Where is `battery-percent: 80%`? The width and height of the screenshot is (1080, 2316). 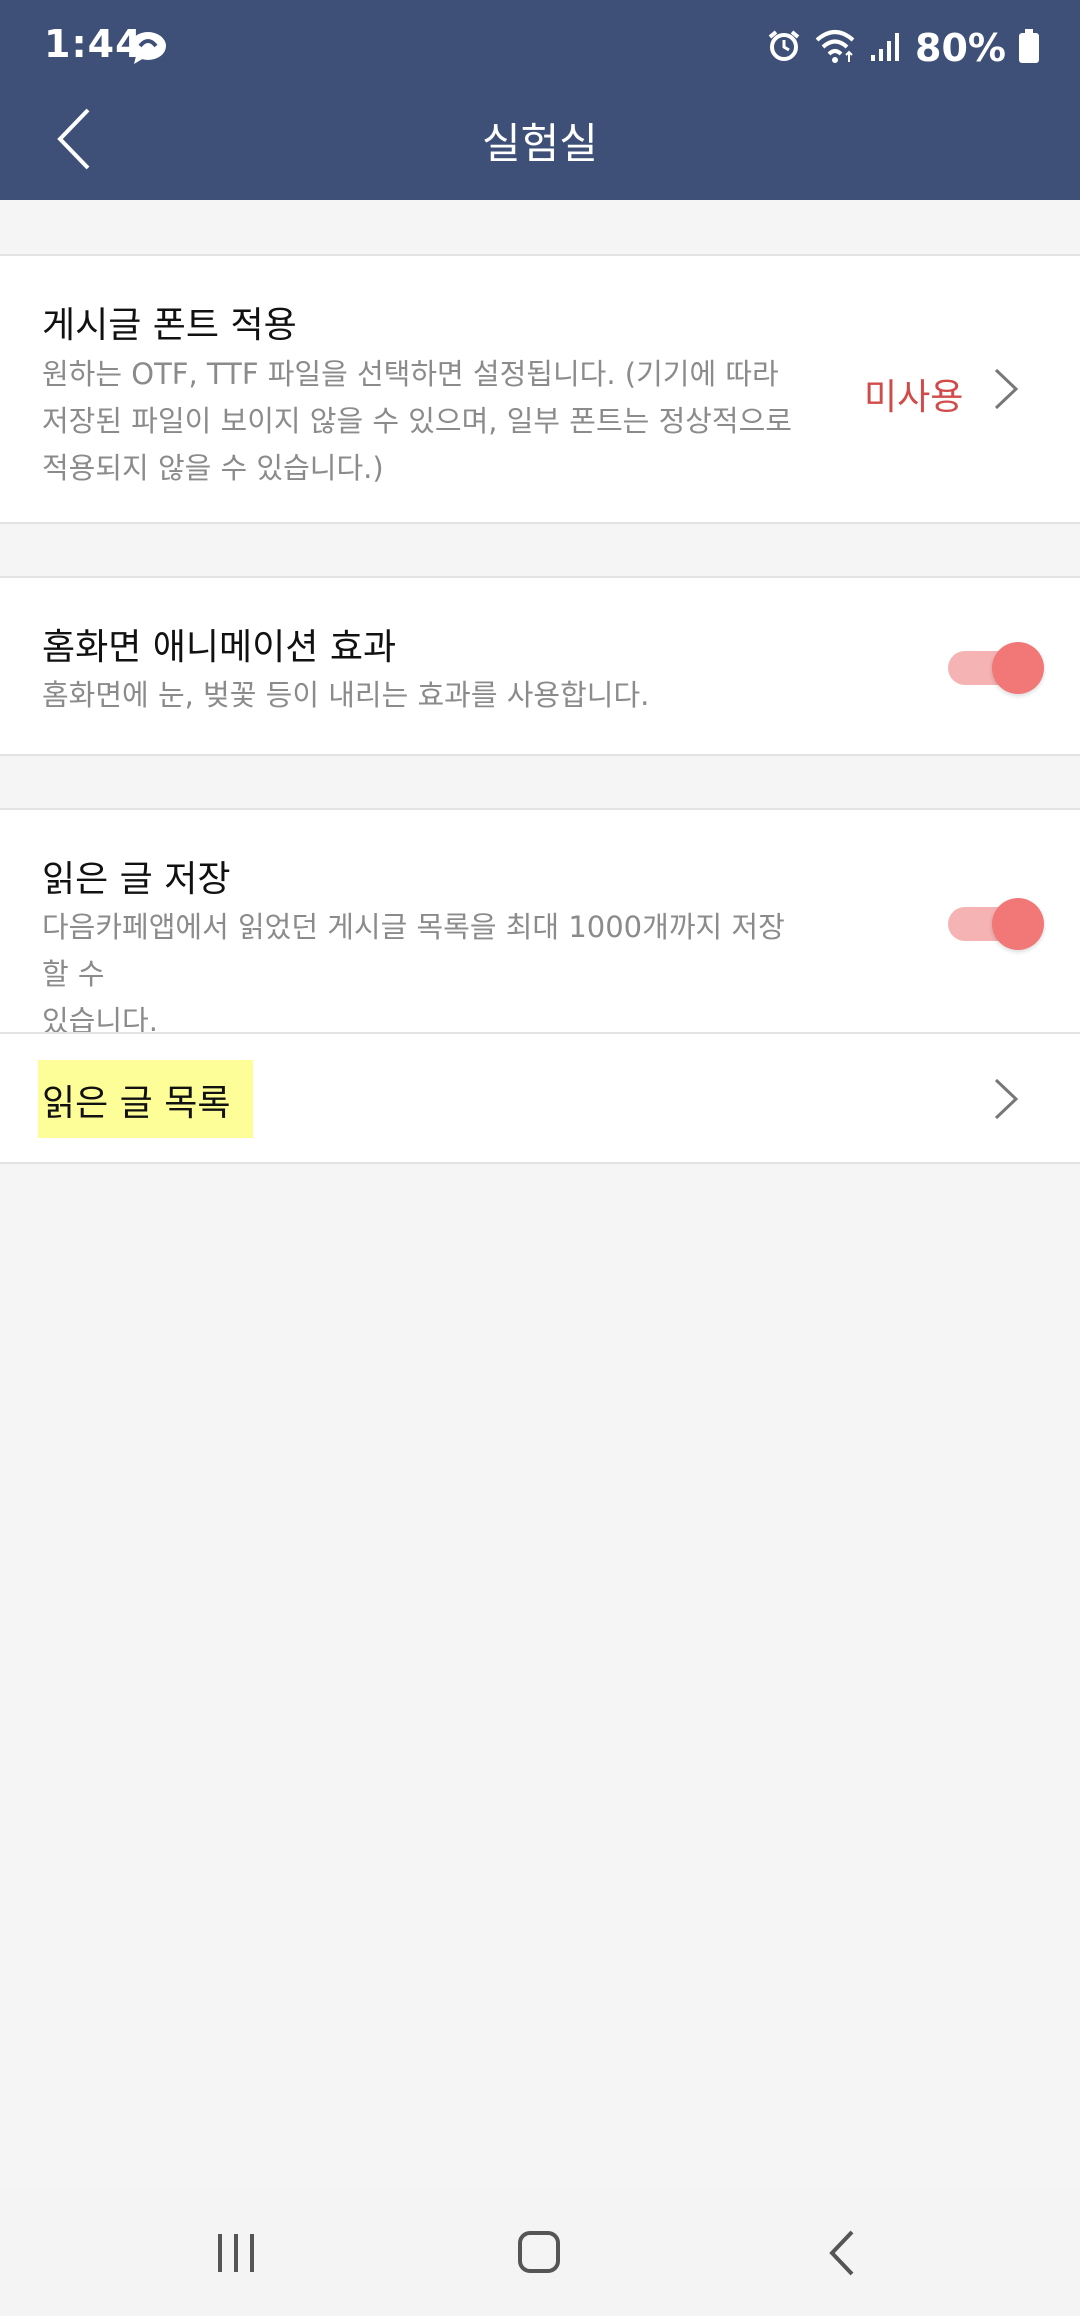
battery-percent: 80% is located at coordinates (960, 48).